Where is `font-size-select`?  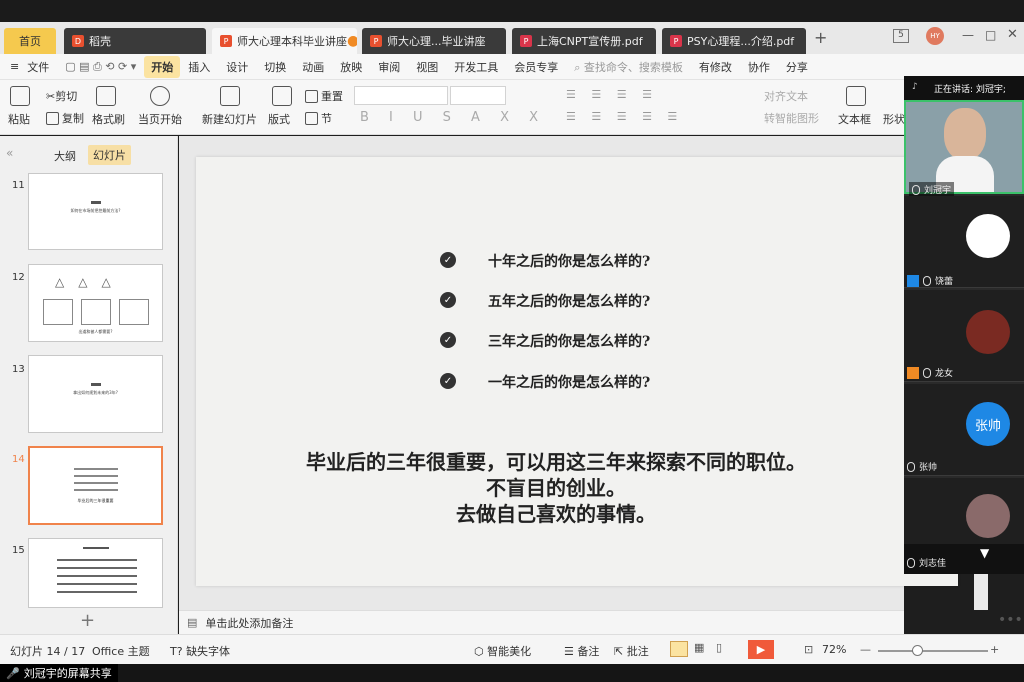 font-size-select is located at coordinates (478, 95).